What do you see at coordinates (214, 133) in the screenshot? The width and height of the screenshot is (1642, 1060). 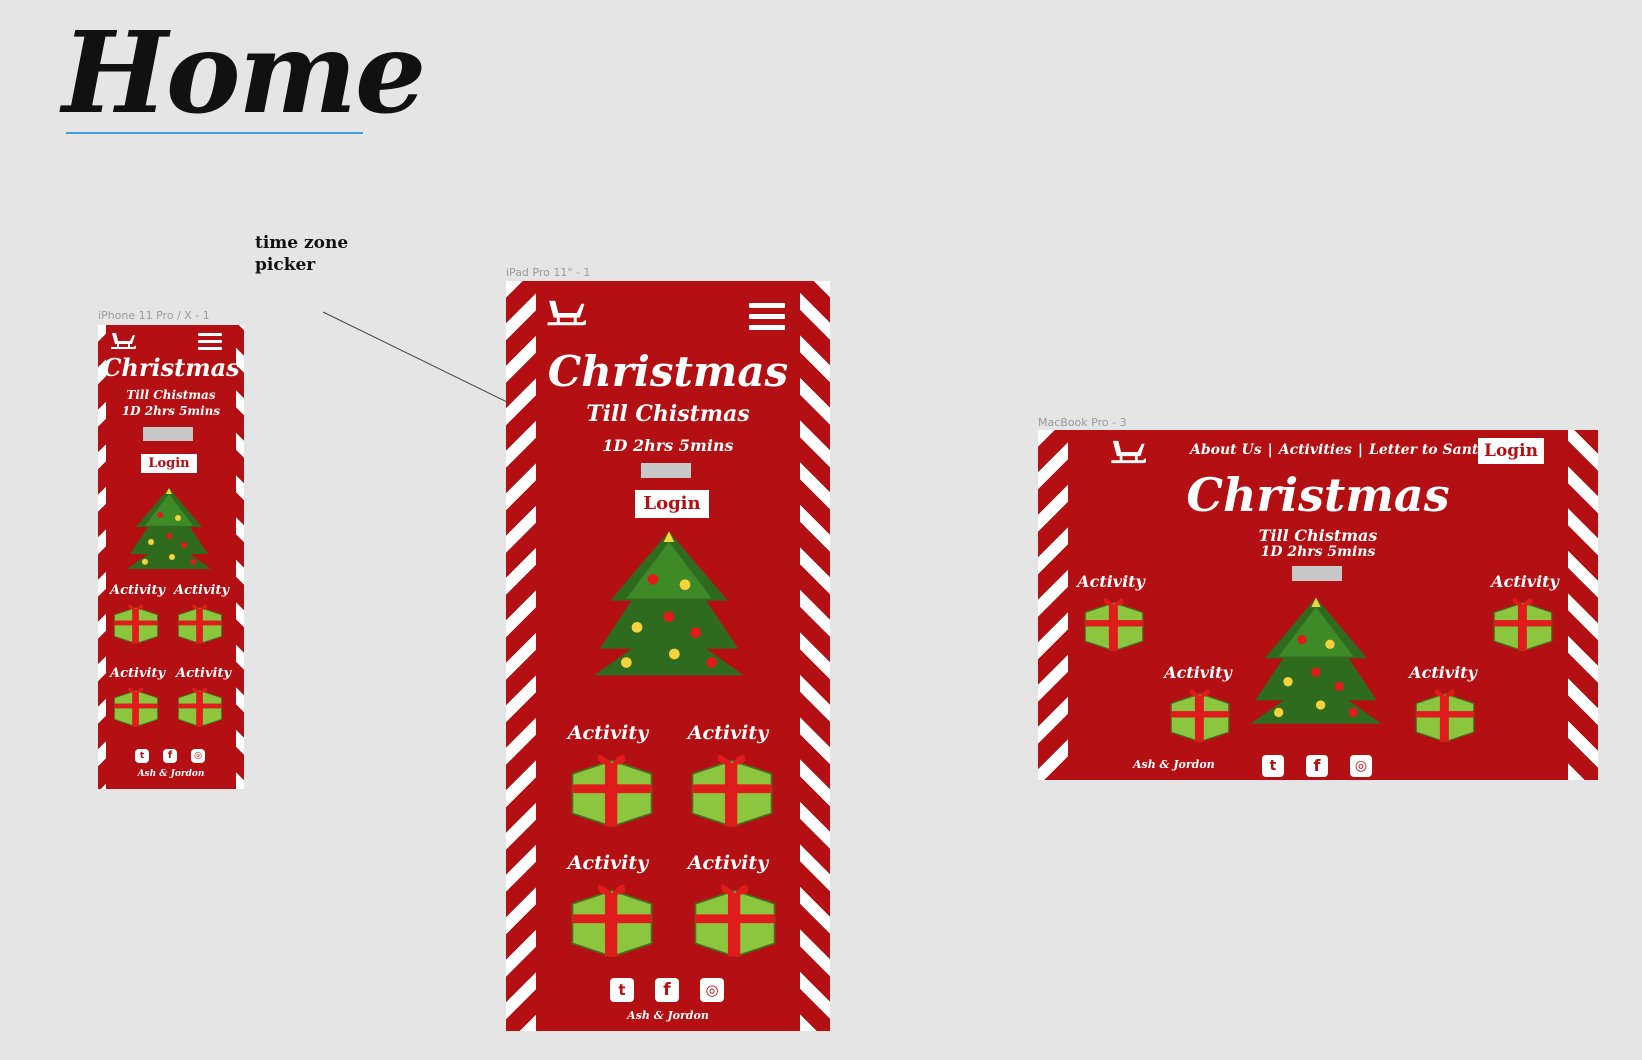 I see `title-underline` at bounding box center [214, 133].